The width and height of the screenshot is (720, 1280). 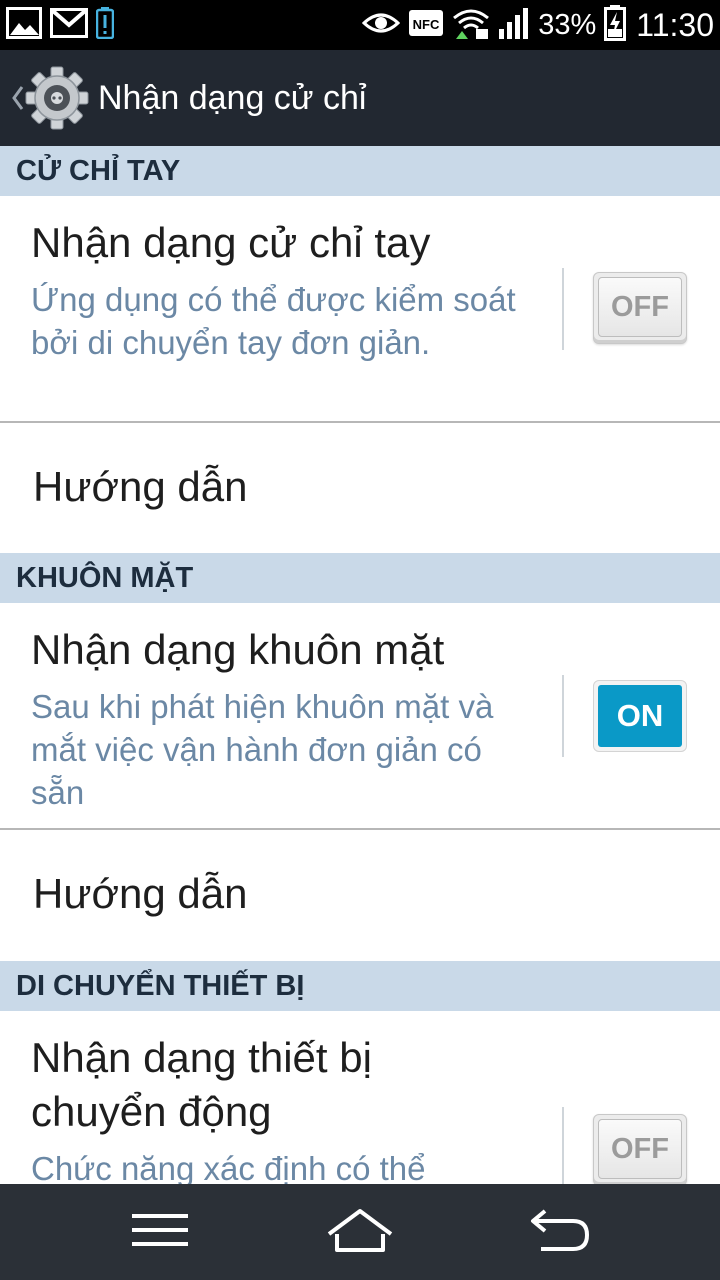 What do you see at coordinates (69, 25) in the screenshot?
I see `gmail-icon` at bounding box center [69, 25].